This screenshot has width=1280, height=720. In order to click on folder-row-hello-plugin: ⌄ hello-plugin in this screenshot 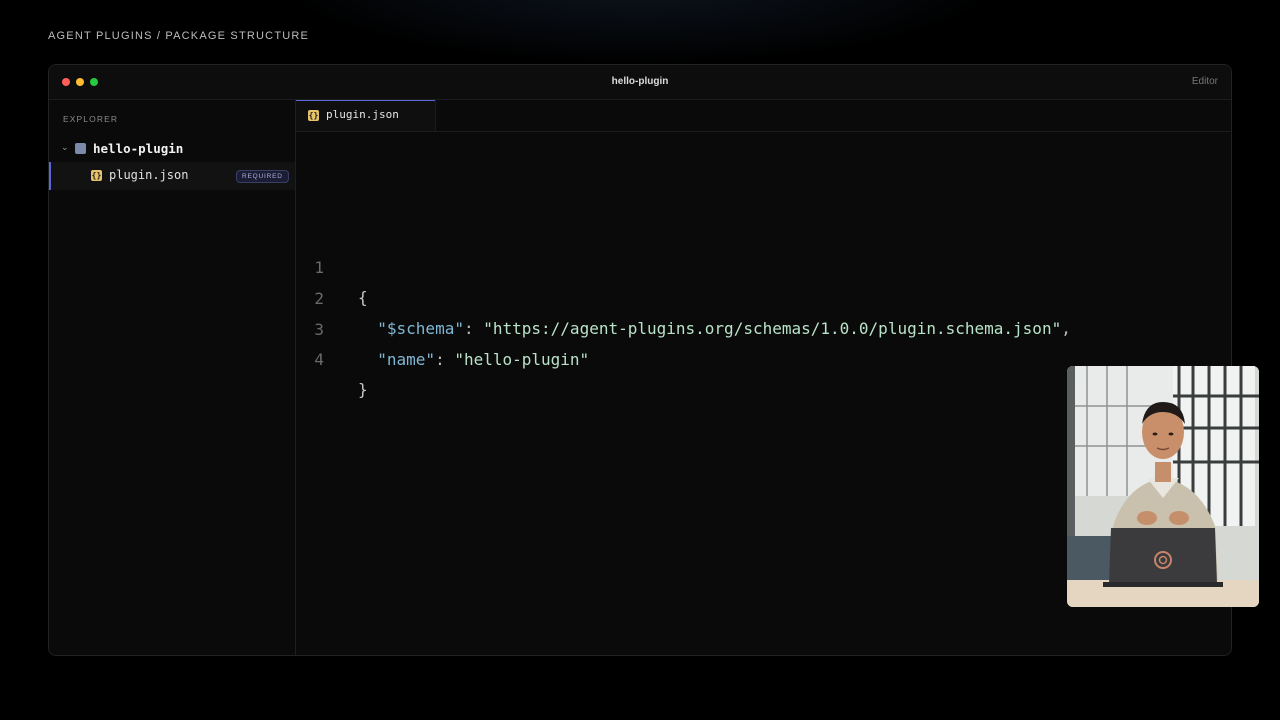, I will do `click(172, 149)`.